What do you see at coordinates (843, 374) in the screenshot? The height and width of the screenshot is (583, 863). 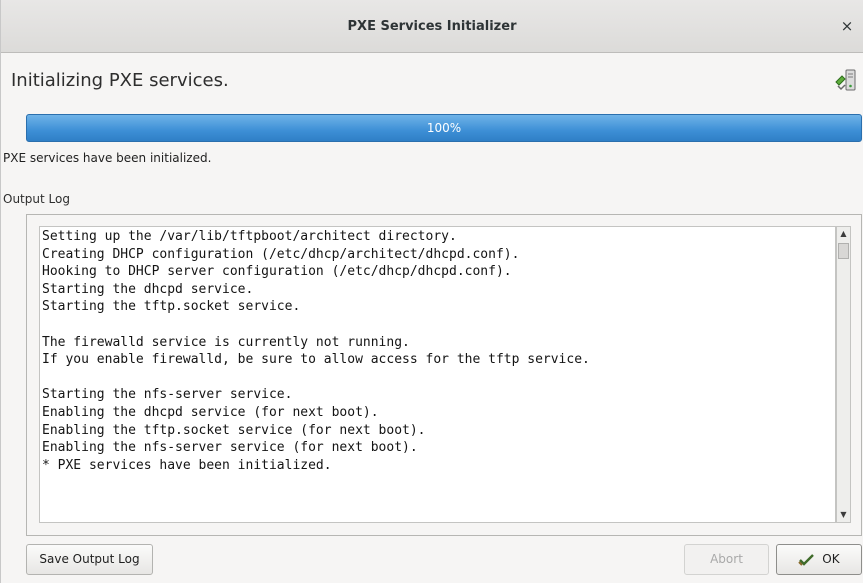 I see `log-scrollbar: ▲ ▼` at bounding box center [843, 374].